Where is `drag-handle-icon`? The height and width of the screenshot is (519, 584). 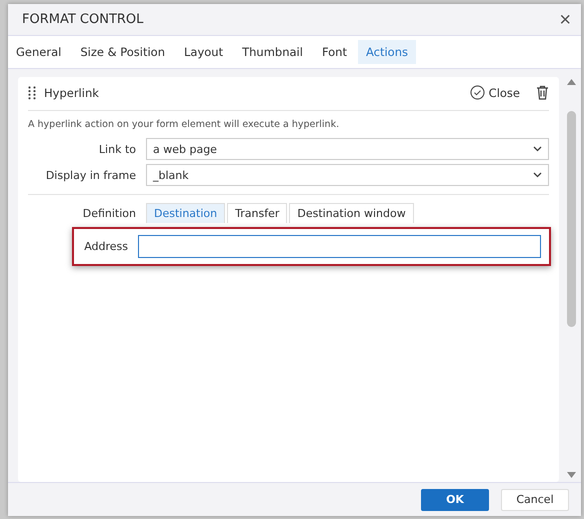 drag-handle-icon is located at coordinates (32, 93).